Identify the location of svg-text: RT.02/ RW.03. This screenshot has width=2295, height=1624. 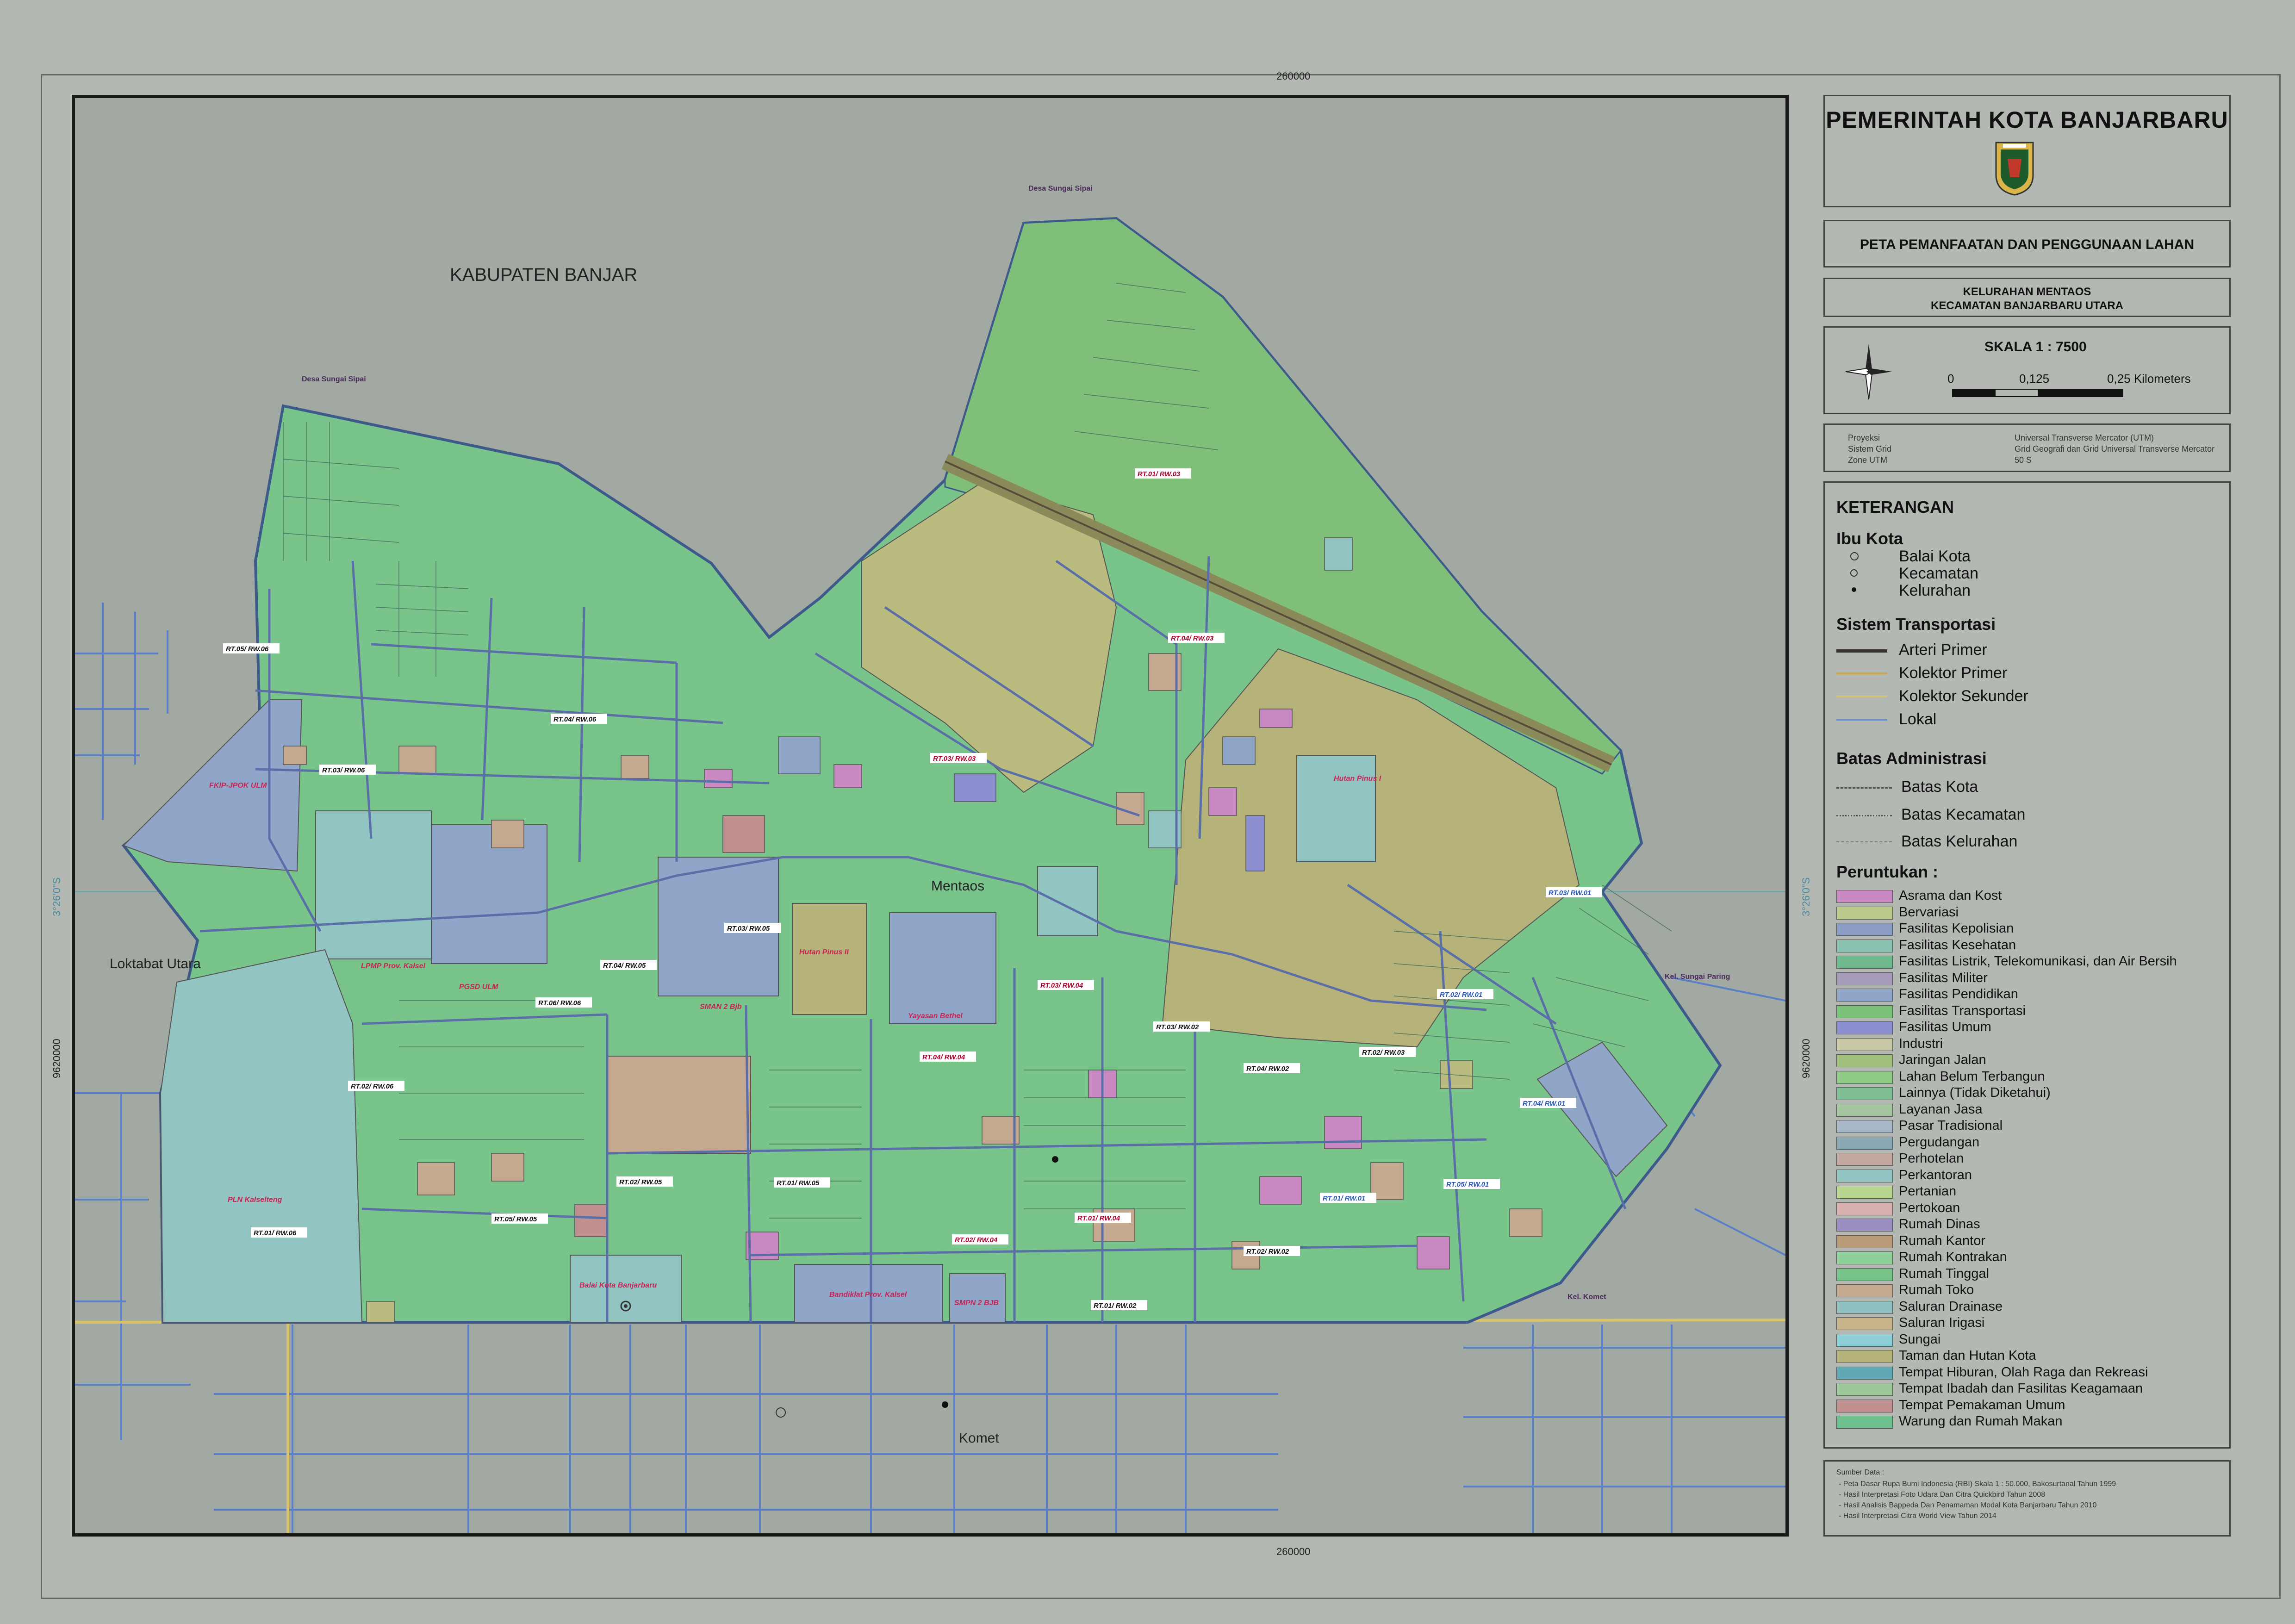
(1383, 1053).